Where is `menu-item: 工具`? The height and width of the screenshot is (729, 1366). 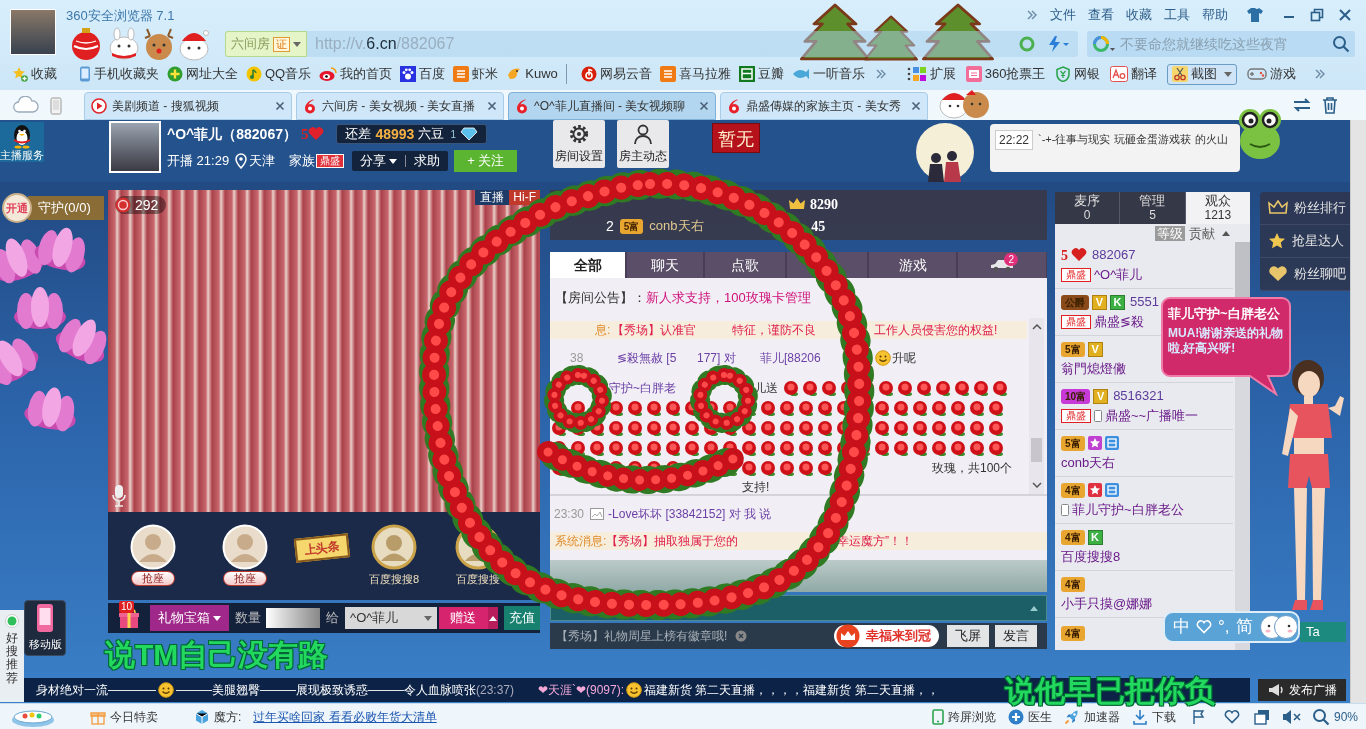 menu-item: 工具 is located at coordinates (1177, 14).